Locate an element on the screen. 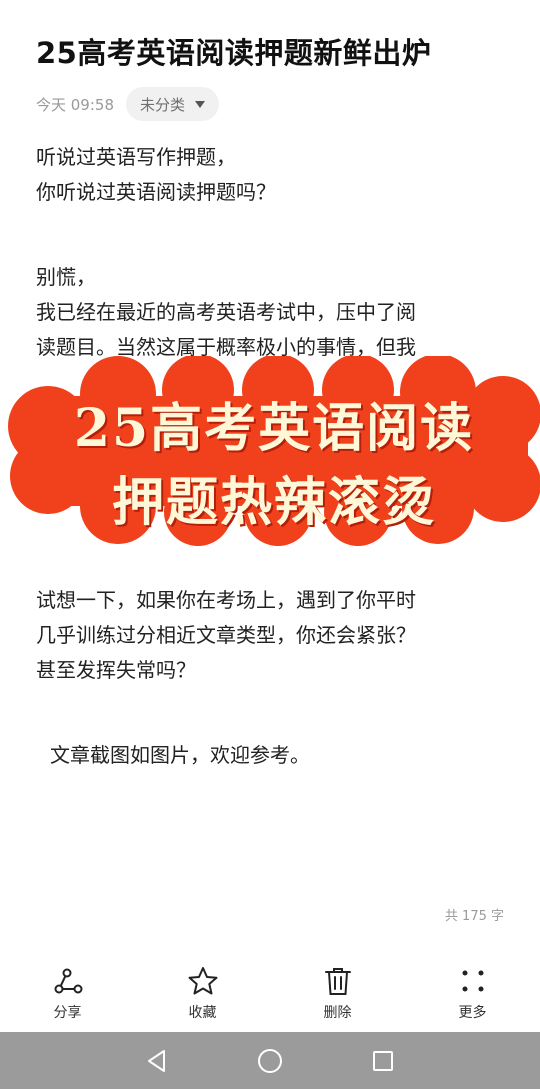 This screenshot has height=1089, width=540. favorite-label: 收藏 is located at coordinates (202, 1013).